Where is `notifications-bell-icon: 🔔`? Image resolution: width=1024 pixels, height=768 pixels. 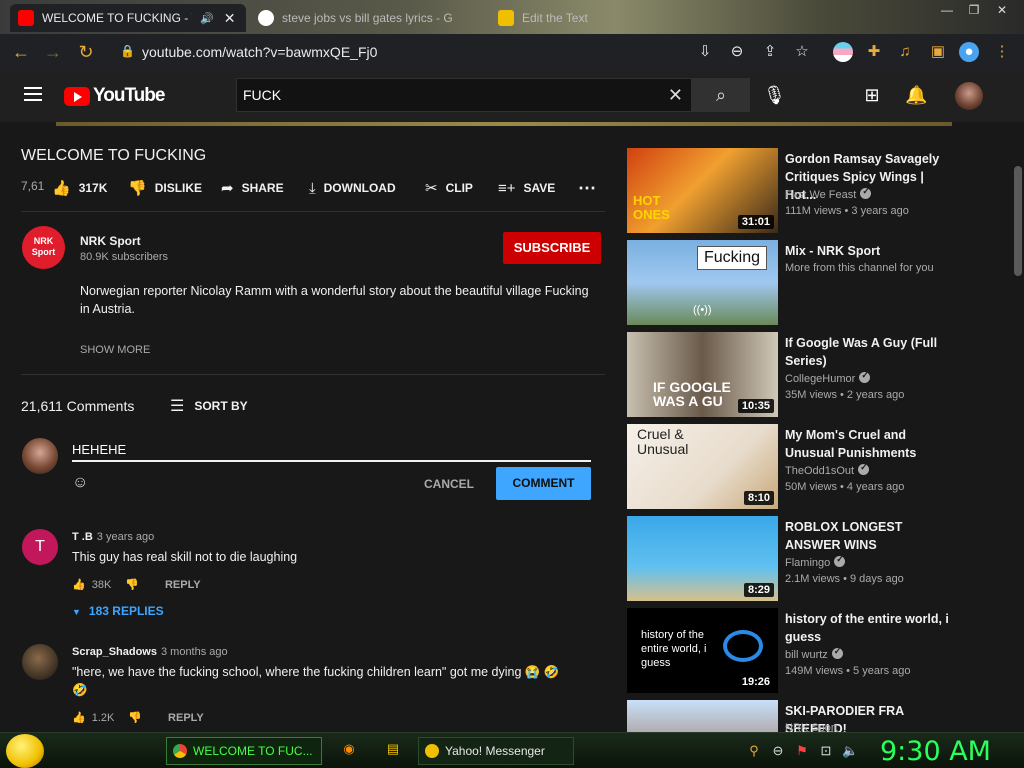
notifications-bell-icon: 🔔 is located at coordinates (916, 95).